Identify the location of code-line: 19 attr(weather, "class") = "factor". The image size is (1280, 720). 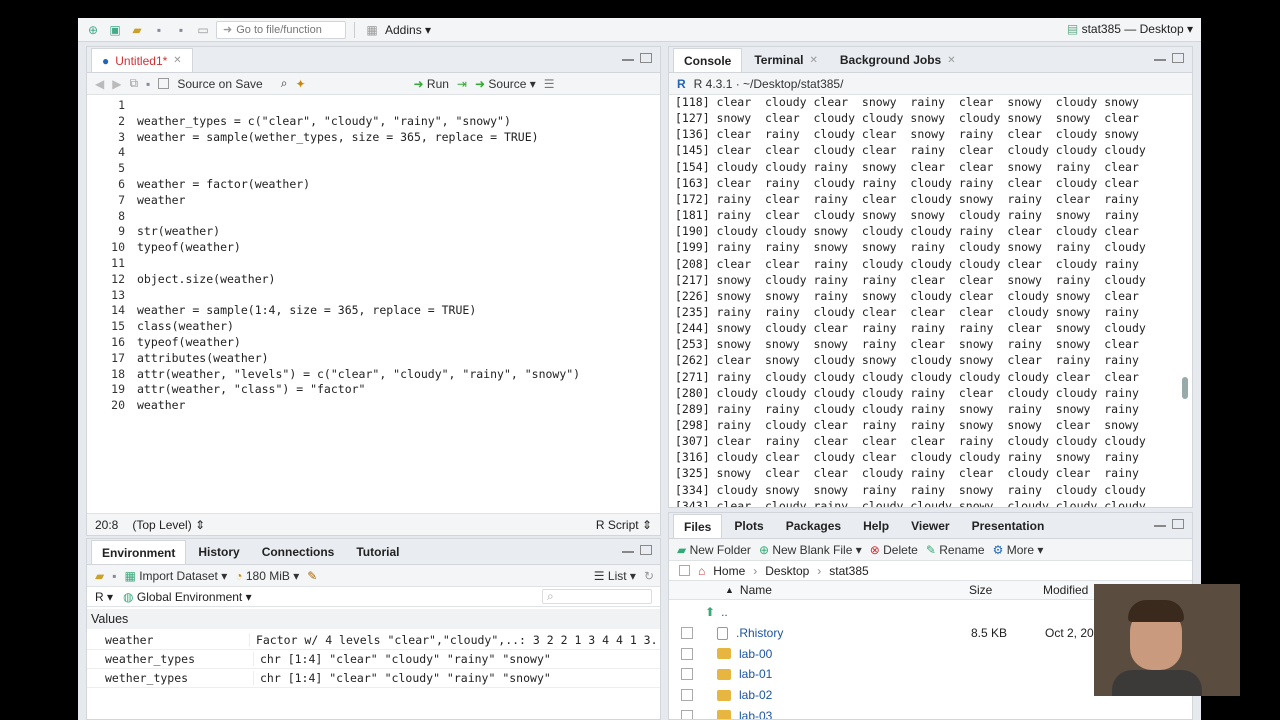
(373, 389).